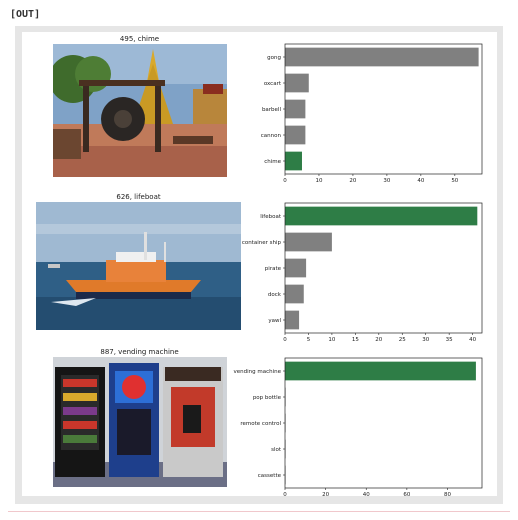  Describe the element at coordinates (382, 57) in the screenshot. I see `bar-gong` at that location.